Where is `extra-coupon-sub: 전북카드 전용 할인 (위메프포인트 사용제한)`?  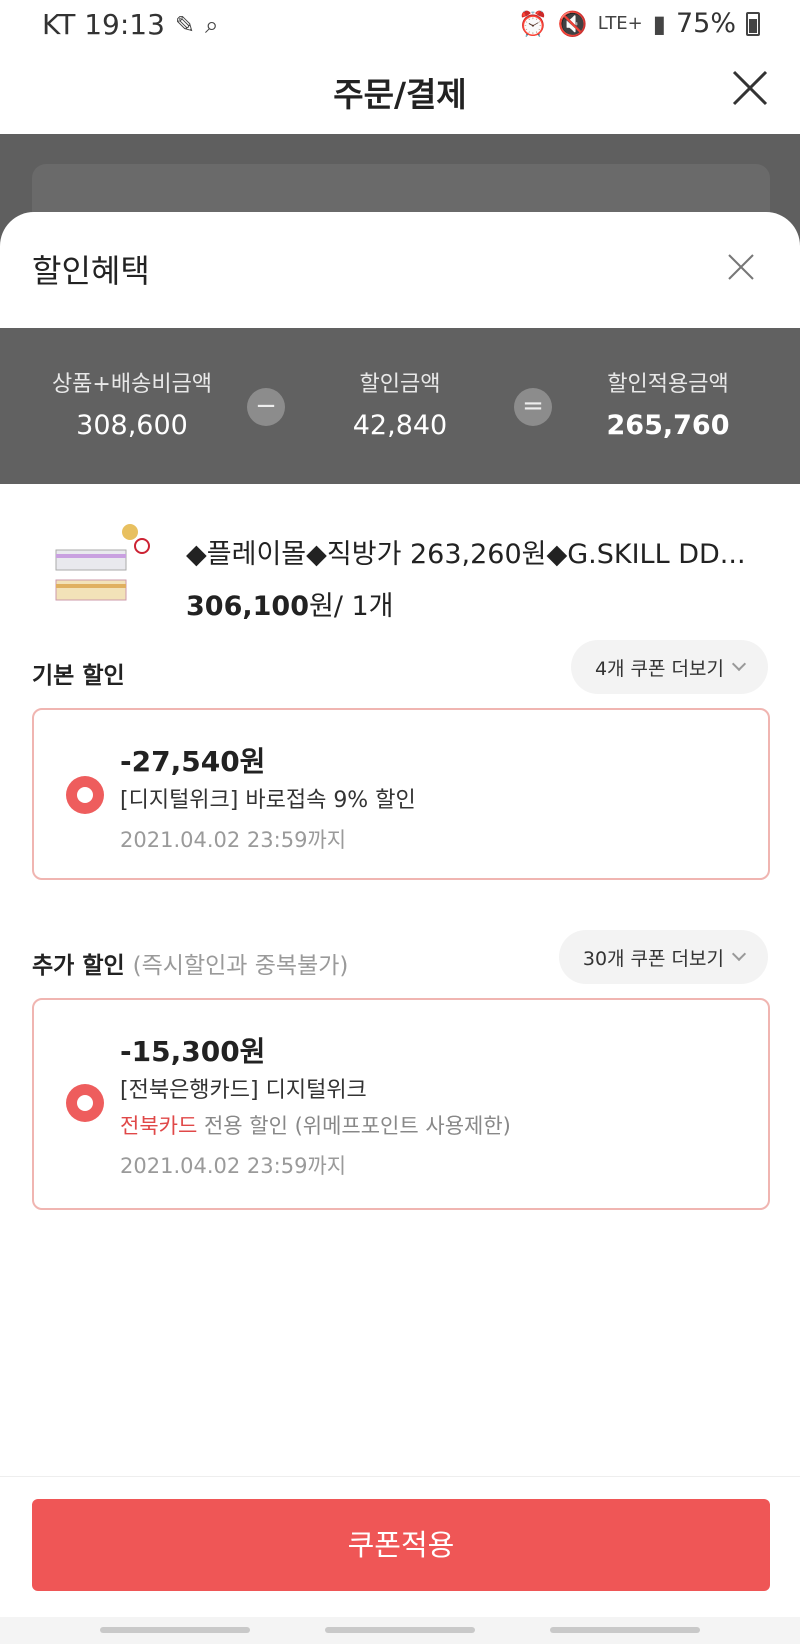
extra-coupon-sub: 전북카드 전용 할인 (위메프포인트 사용제한) is located at coordinates (315, 1125).